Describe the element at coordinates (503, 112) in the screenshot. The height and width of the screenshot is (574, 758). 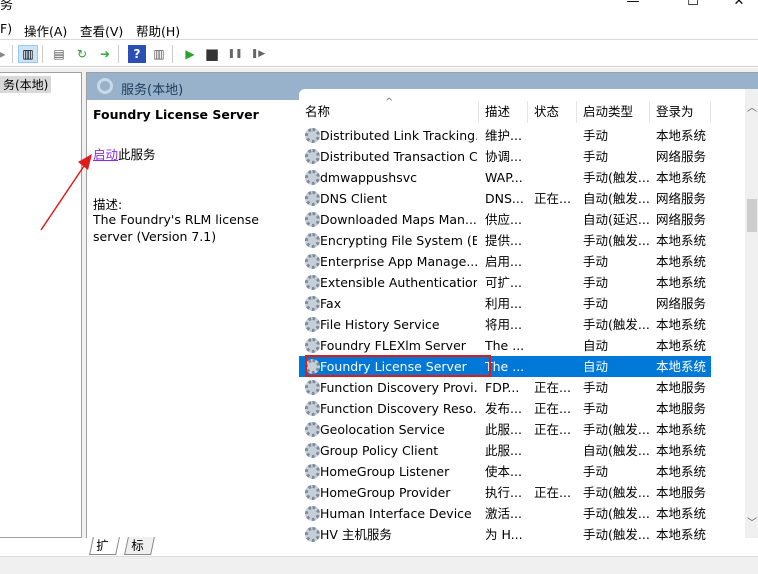
I see `column-description: 描述` at that location.